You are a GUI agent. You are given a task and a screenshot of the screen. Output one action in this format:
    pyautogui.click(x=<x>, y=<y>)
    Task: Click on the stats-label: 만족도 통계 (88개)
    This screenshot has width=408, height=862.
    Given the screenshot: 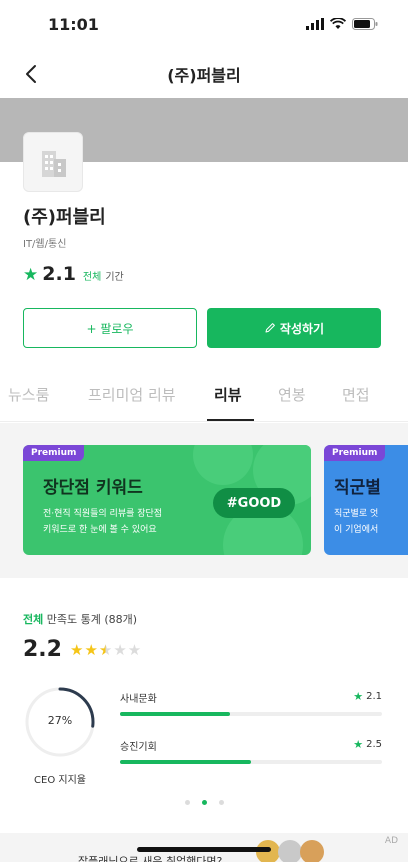 What is the action you would take?
    pyautogui.click(x=92, y=619)
    